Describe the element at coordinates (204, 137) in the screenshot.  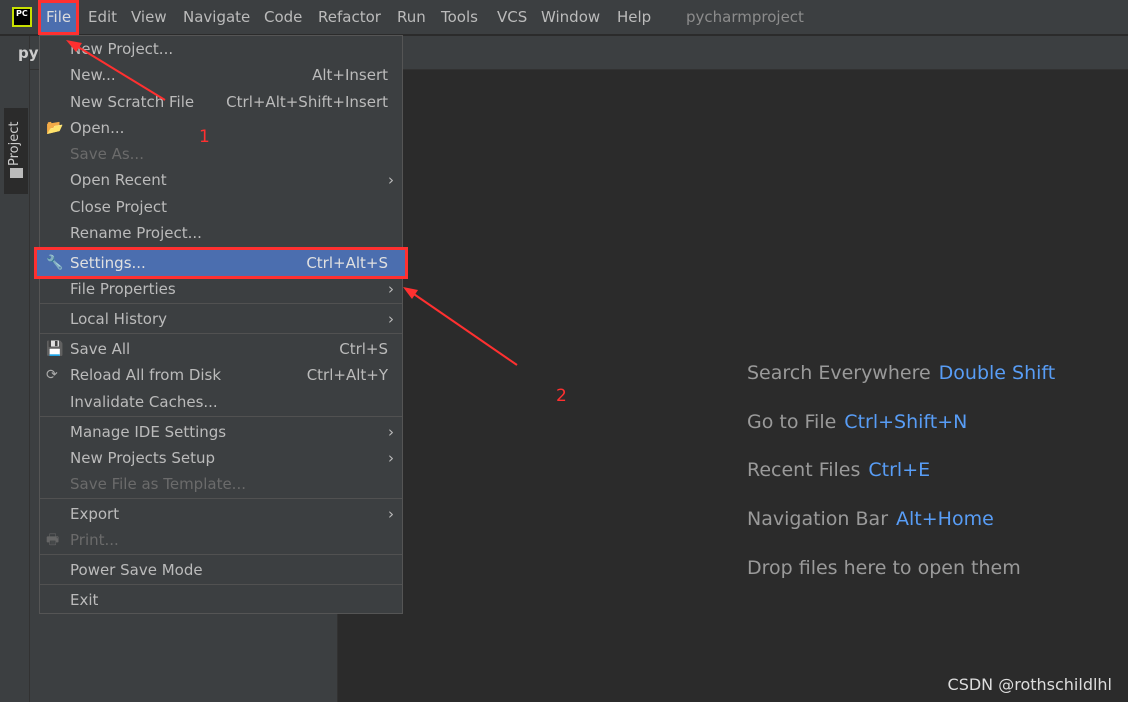
I see `annotation-step-1: 1` at that location.